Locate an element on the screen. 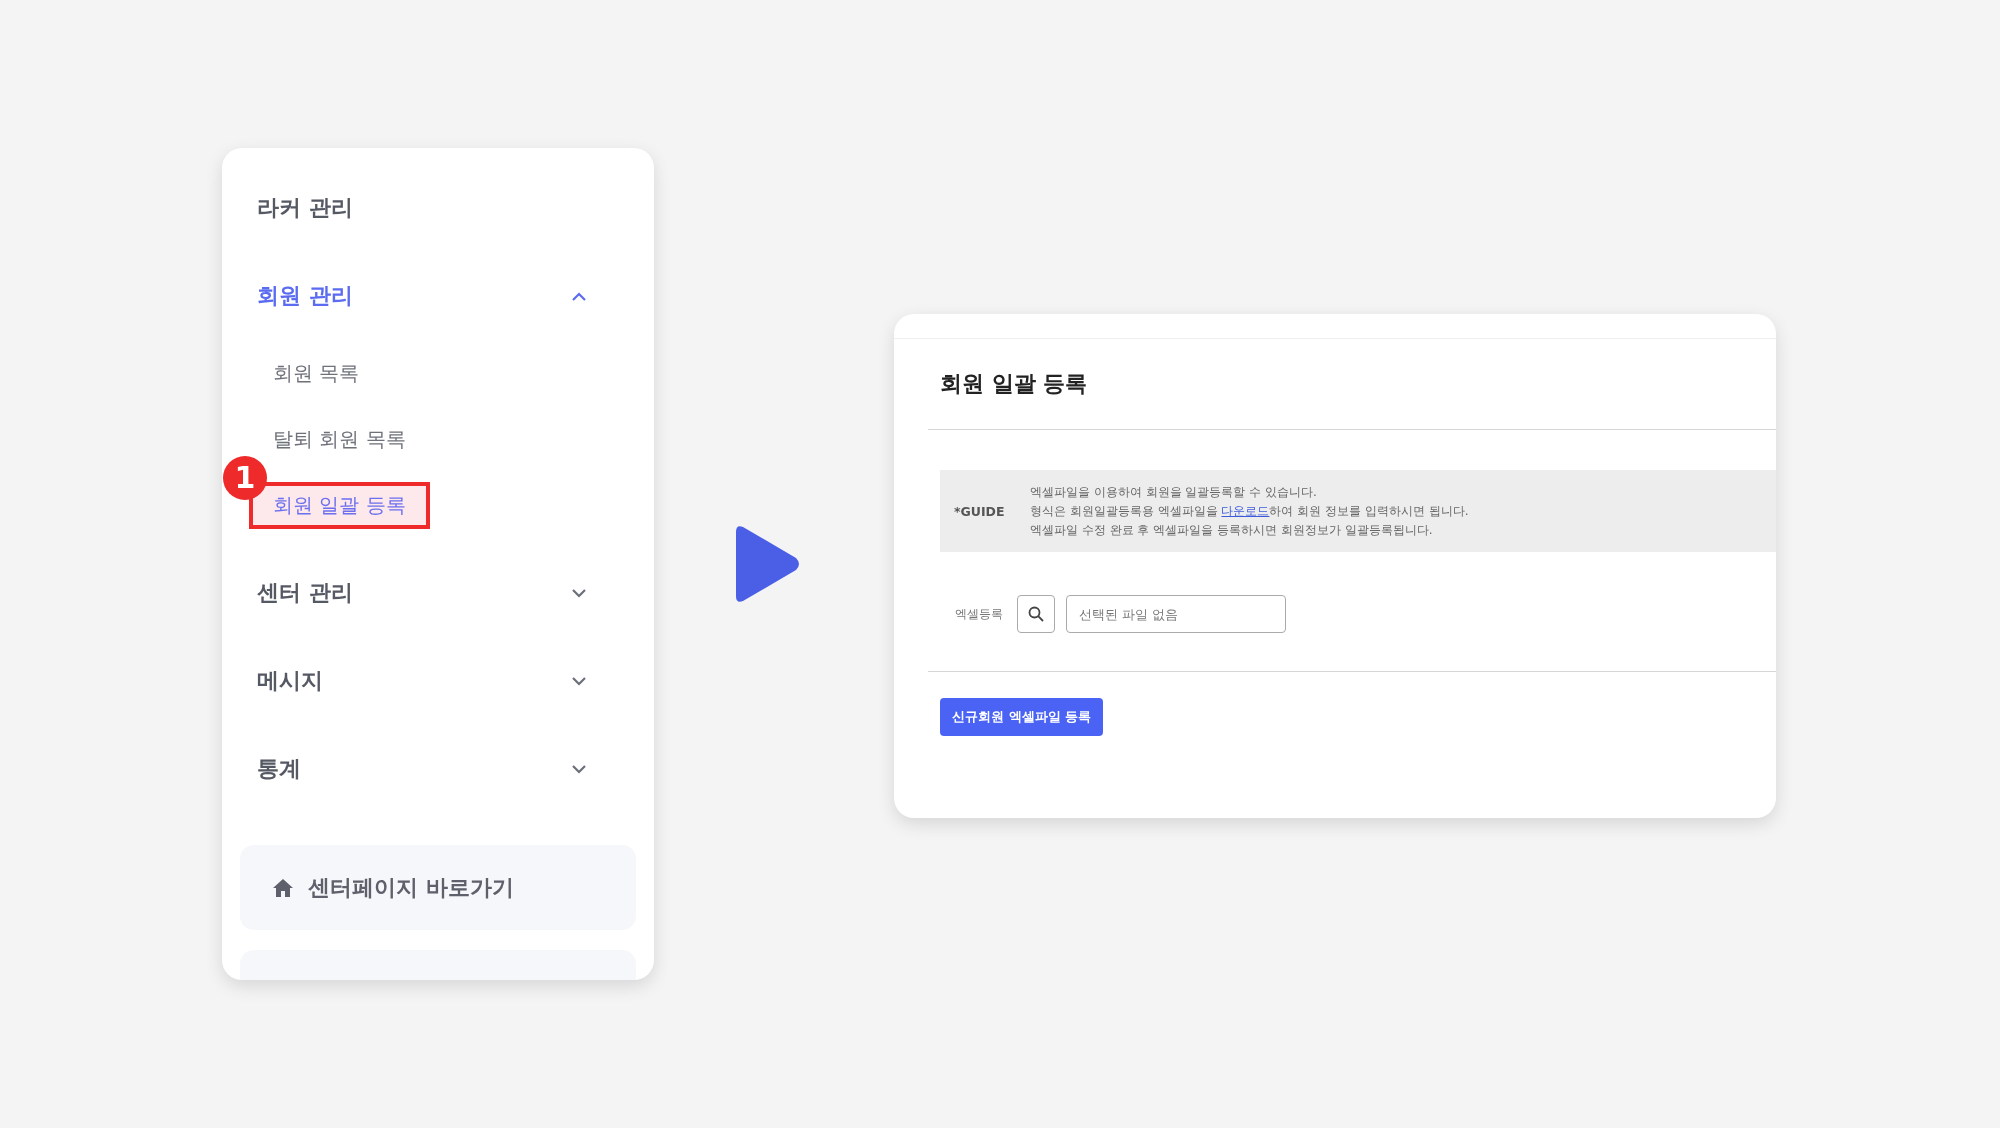  home-icon is located at coordinates (283, 887).